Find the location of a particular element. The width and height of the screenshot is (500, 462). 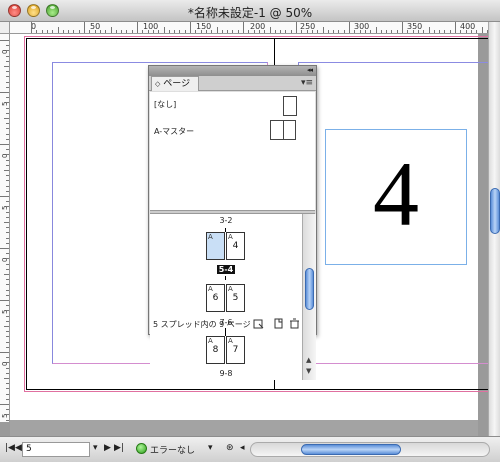

ruler-origin is located at coordinates (5, 28).